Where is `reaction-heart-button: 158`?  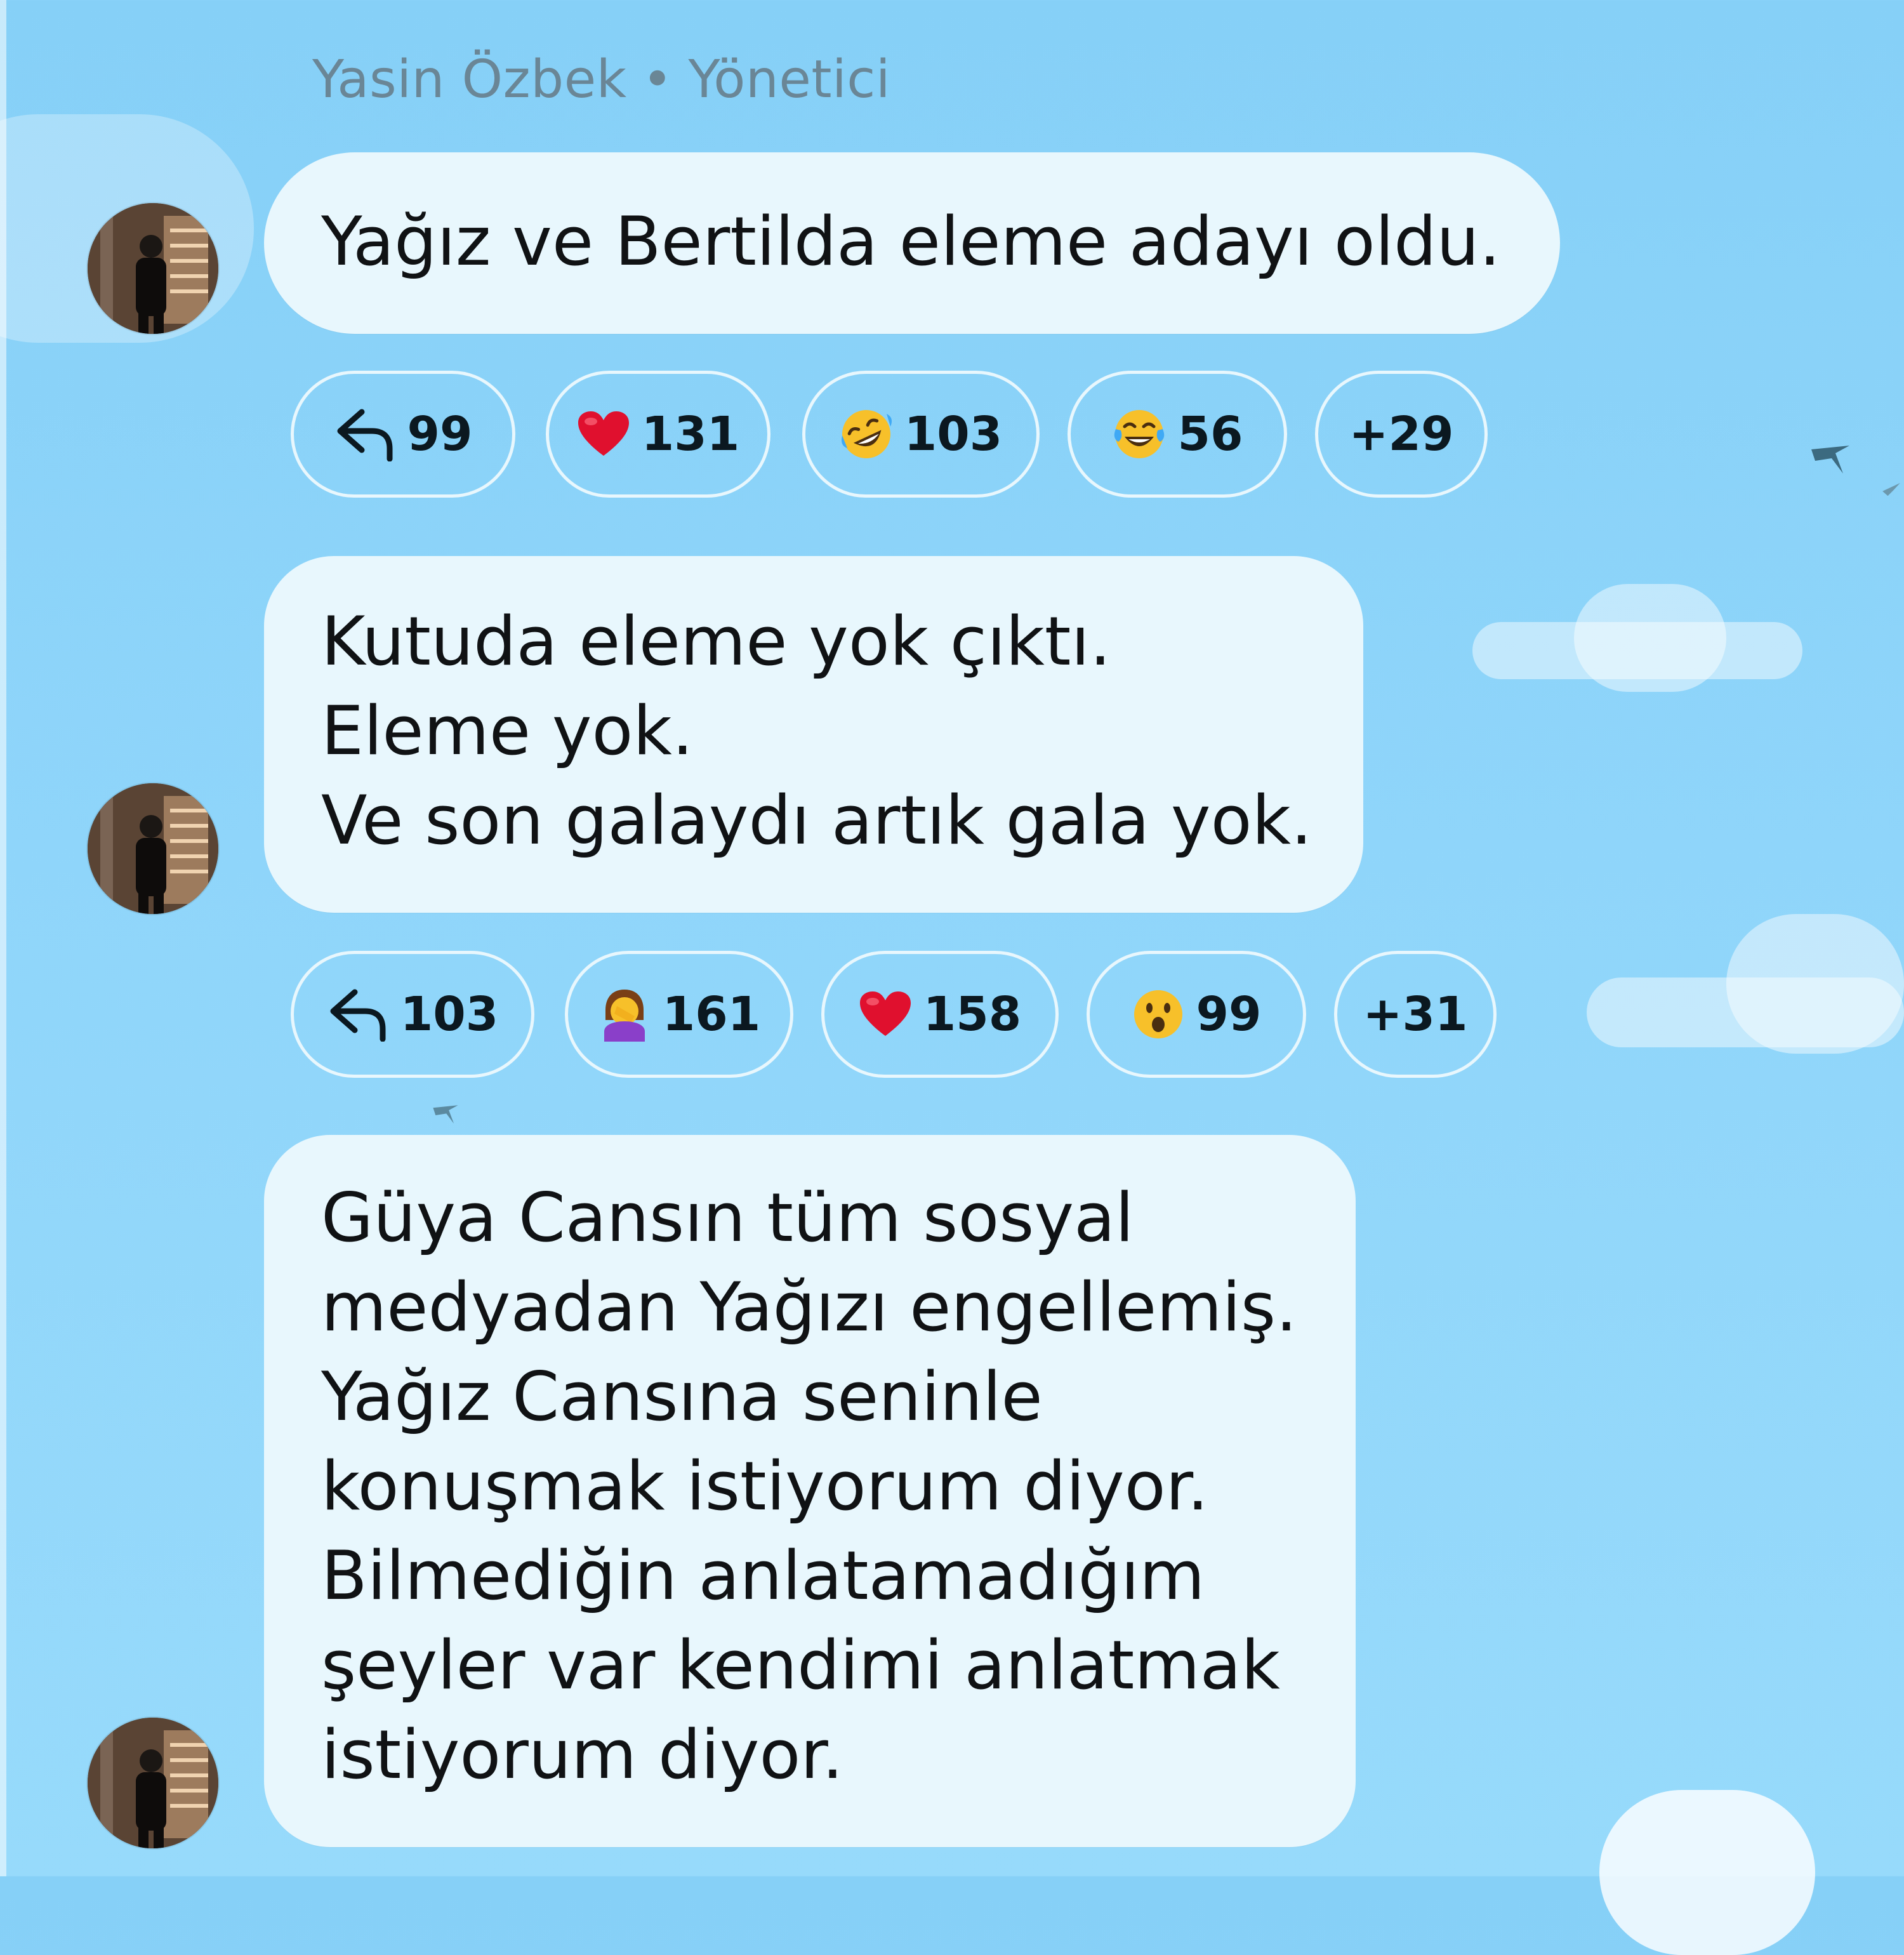
reaction-heart-button: 158 is located at coordinates (940, 1014).